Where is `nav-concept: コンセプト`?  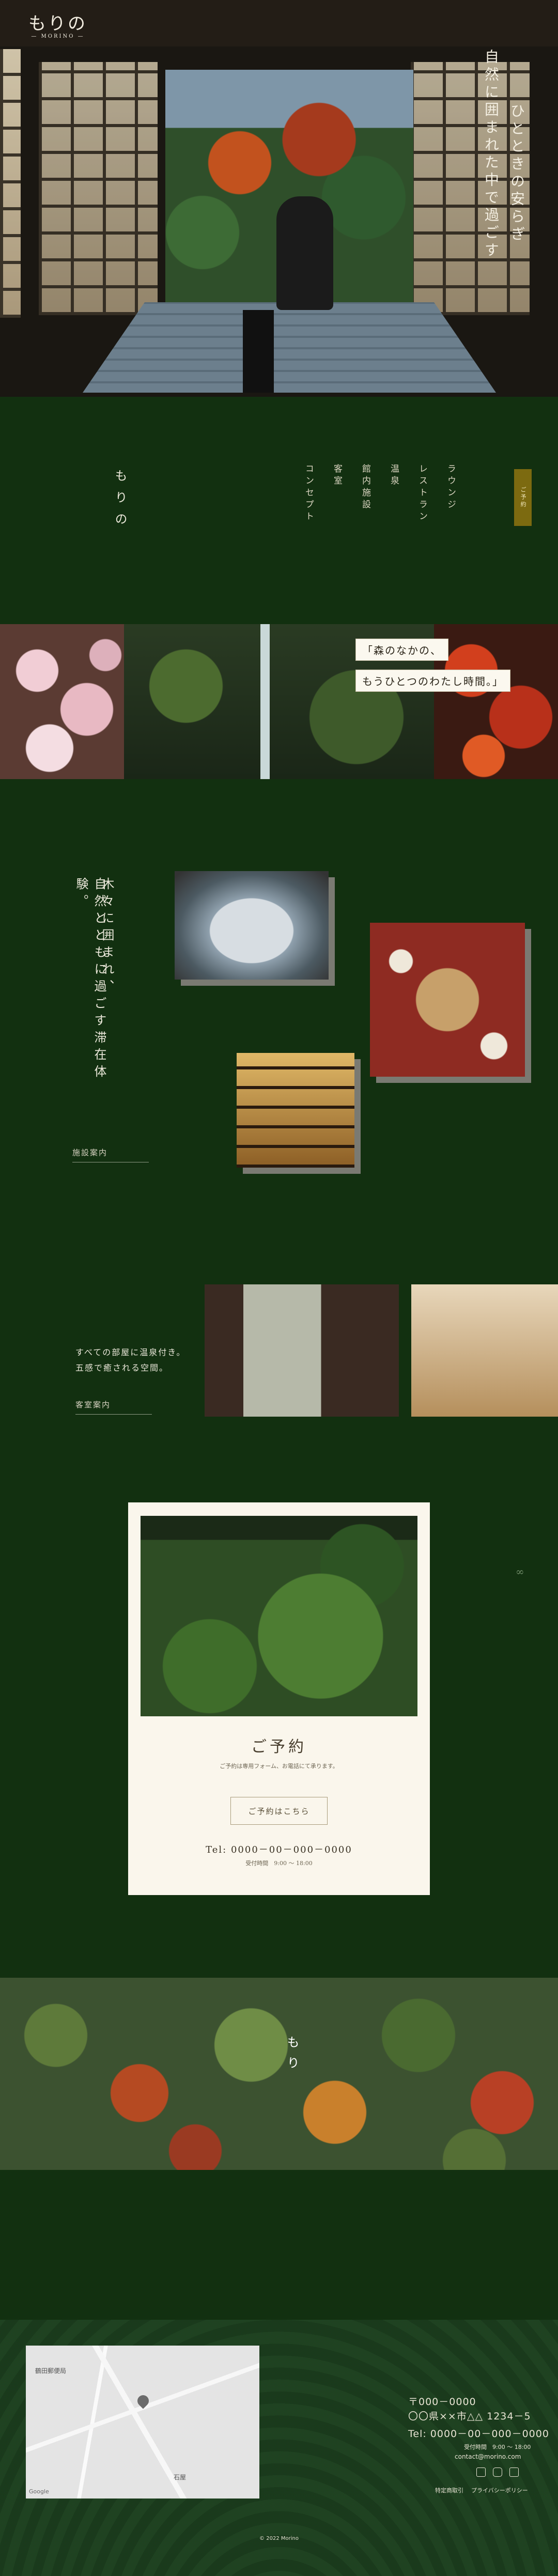 nav-concept: コンセプト is located at coordinates (309, 493).